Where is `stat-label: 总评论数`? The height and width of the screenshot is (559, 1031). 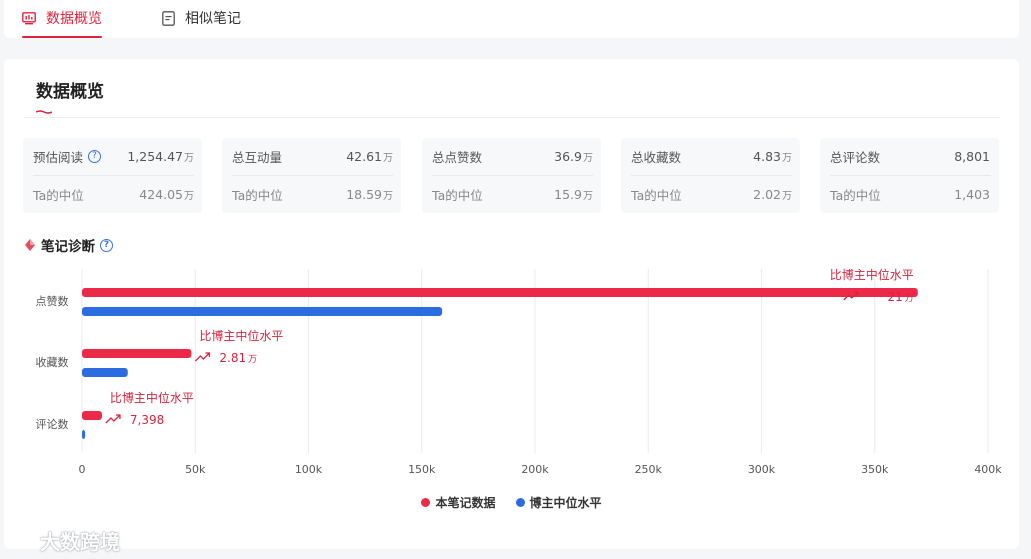 stat-label: 总评论数 is located at coordinates (855, 156).